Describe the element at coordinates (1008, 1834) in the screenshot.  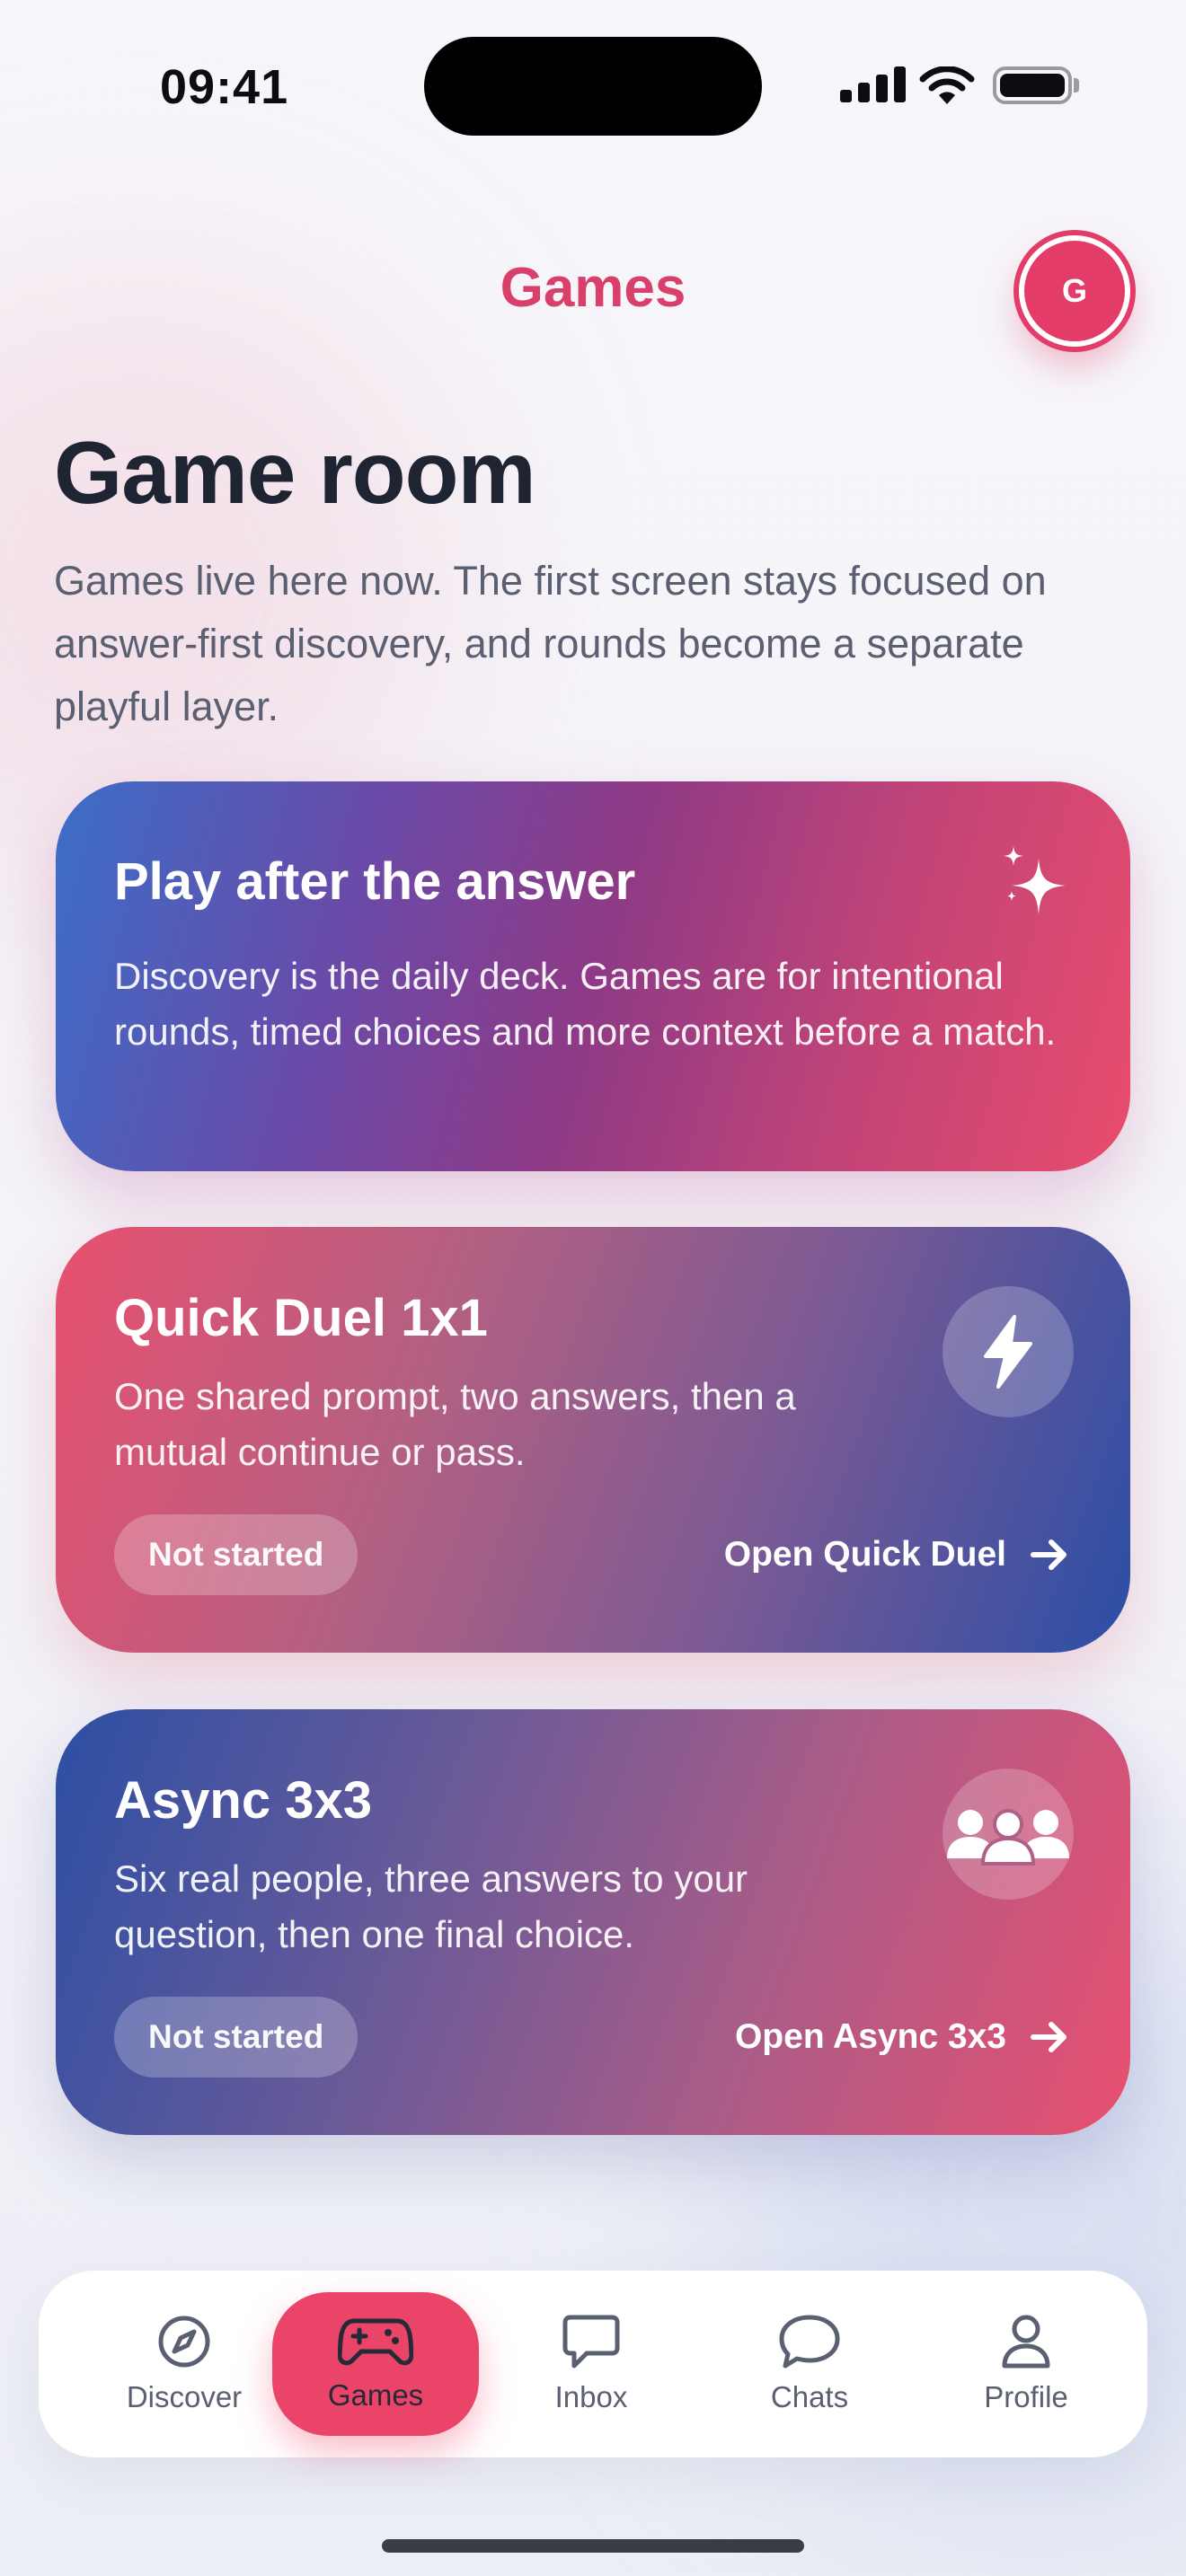
I see `group-icon` at that location.